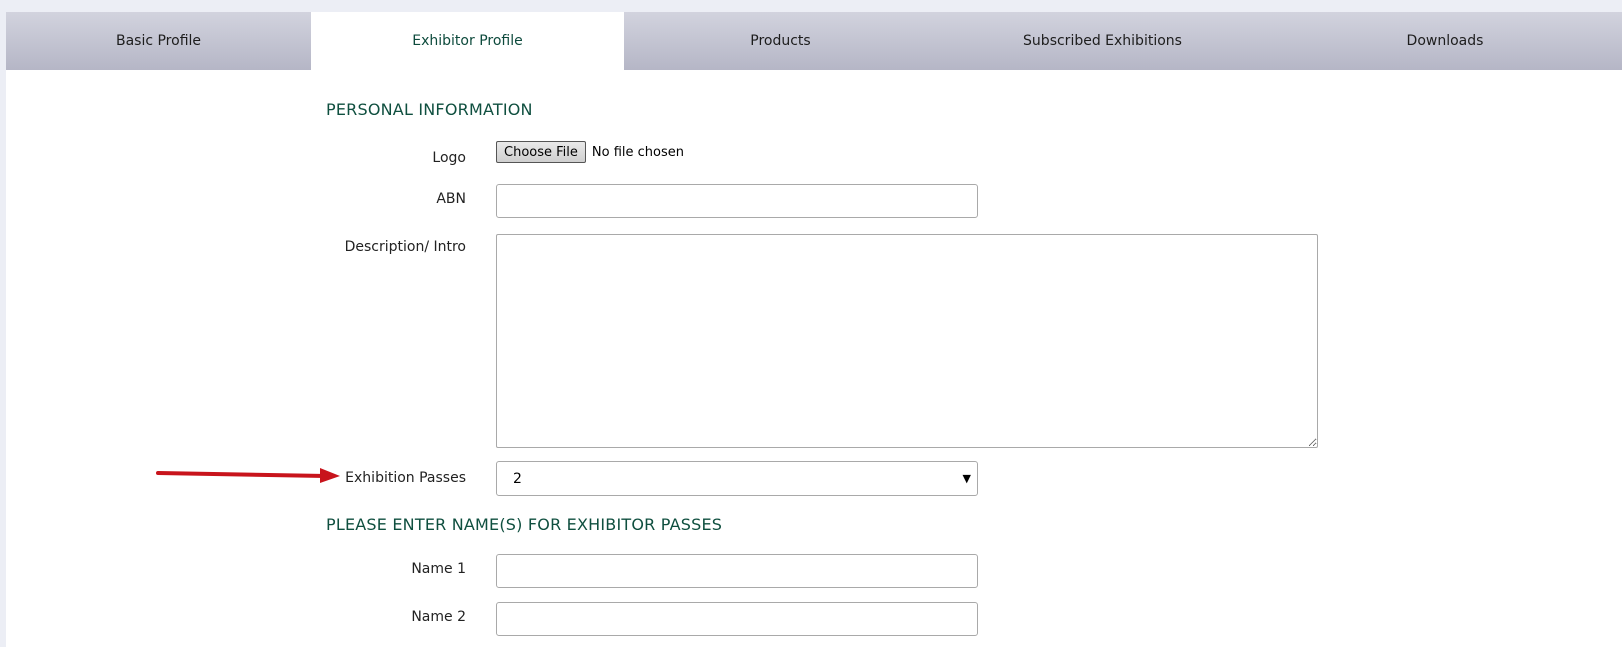 The height and width of the screenshot is (647, 1622). What do you see at coordinates (517, 478) in the screenshot?
I see `exhibition-passes-value: 2` at bounding box center [517, 478].